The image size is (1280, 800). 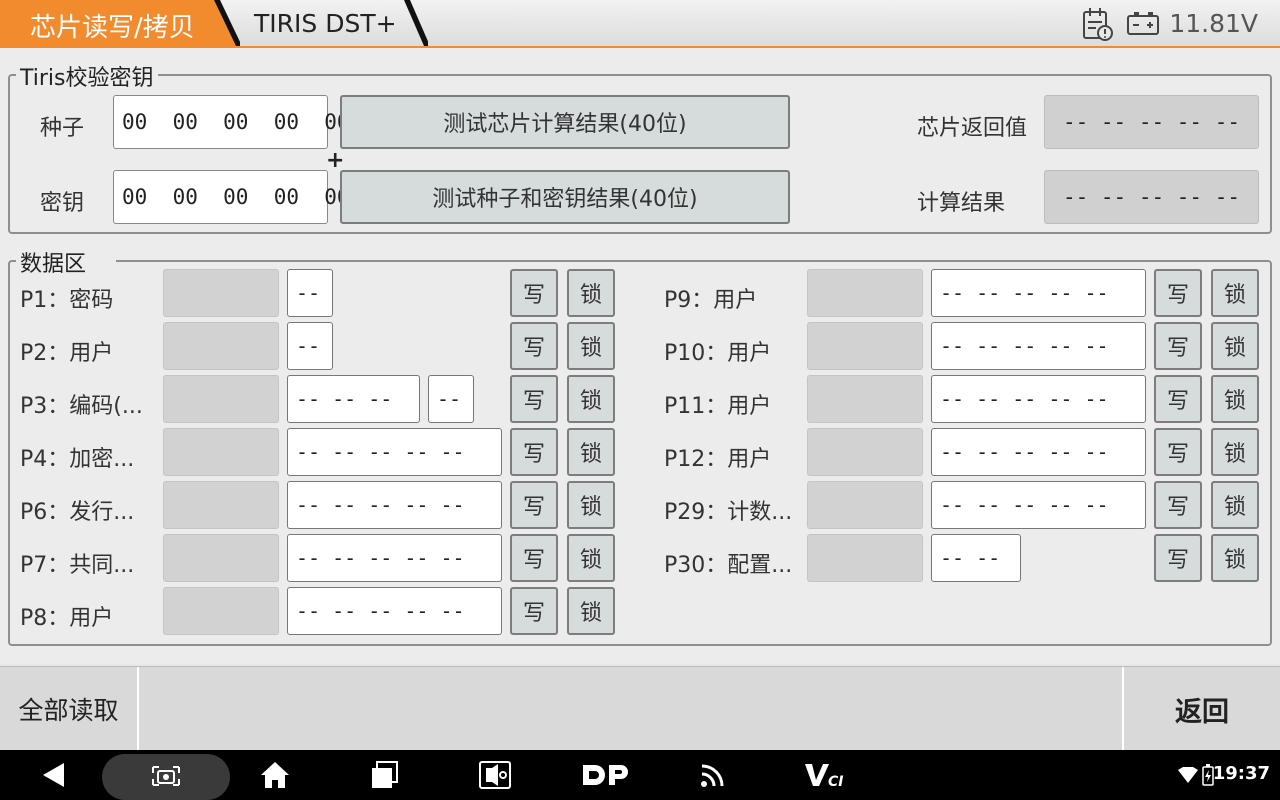 I want to click on row-value-p10: -- -- -- -- --, so click(x=1038, y=346).